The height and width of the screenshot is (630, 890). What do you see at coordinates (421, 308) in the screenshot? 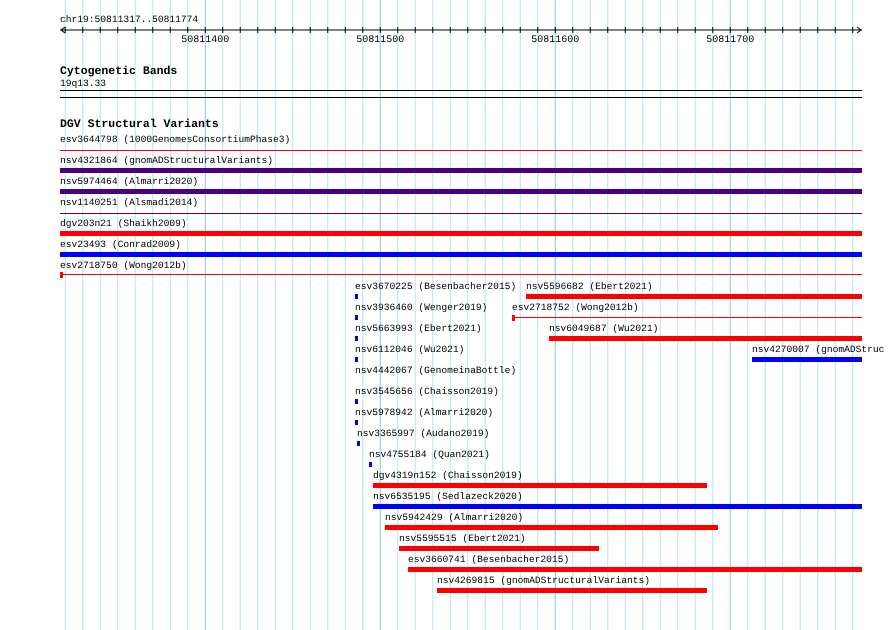
I see `variant-label: nsv3936460 (Wenger2019)` at bounding box center [421, 308].